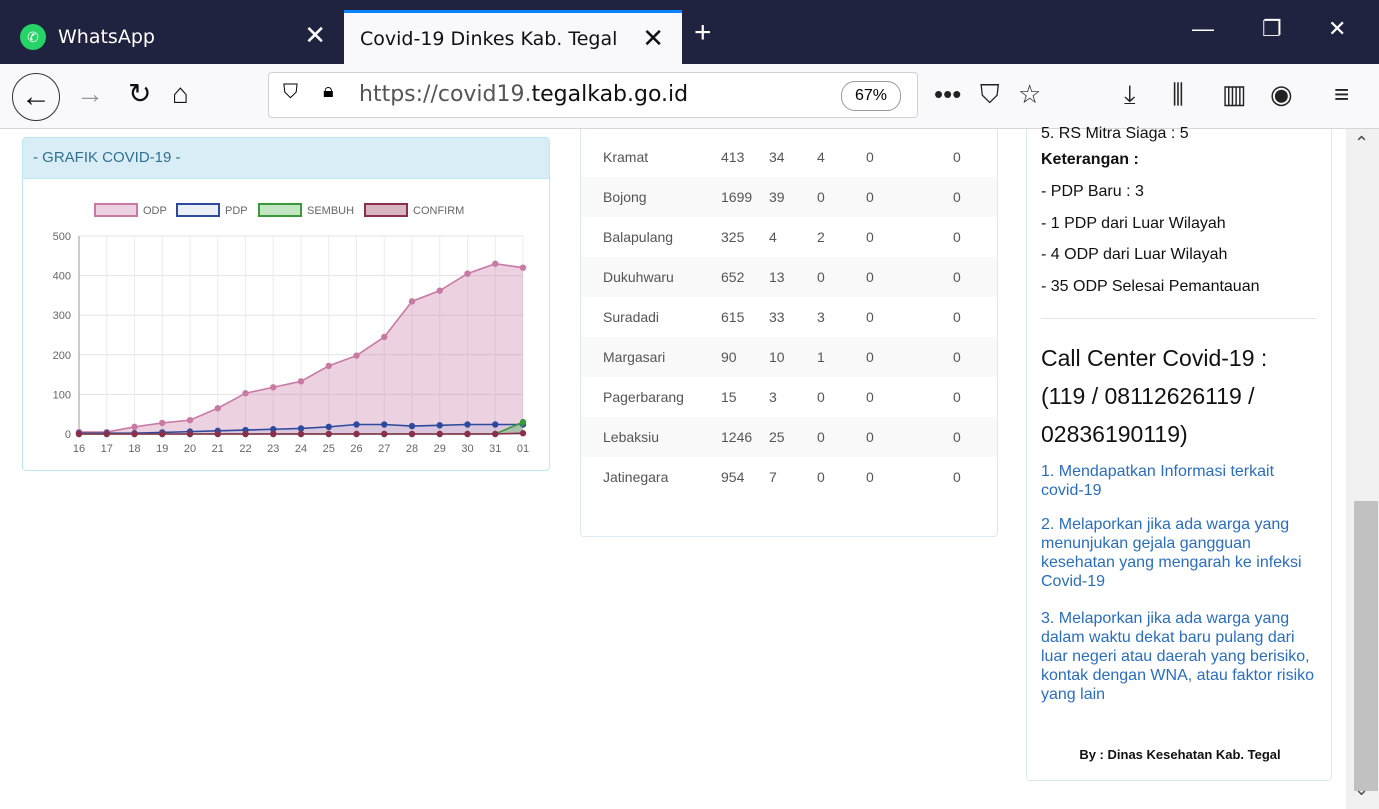 This screenshot has width=1379, height=809. I want to click on legend-label: ODP, so click(155, 211).